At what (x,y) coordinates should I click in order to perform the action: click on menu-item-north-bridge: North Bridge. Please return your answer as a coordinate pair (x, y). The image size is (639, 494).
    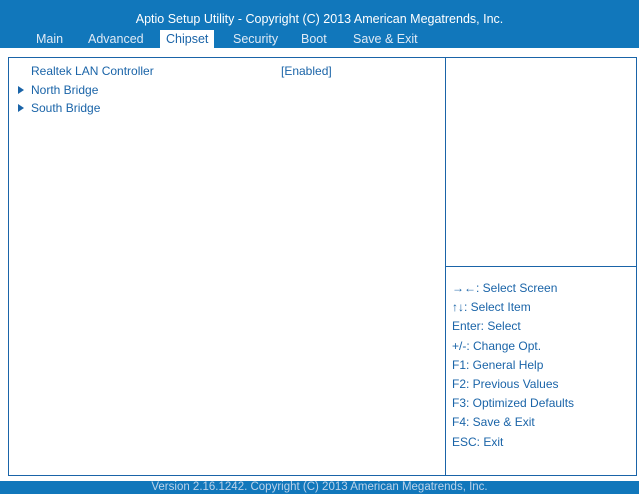
    Looking at the image, I should click on (58, 90).